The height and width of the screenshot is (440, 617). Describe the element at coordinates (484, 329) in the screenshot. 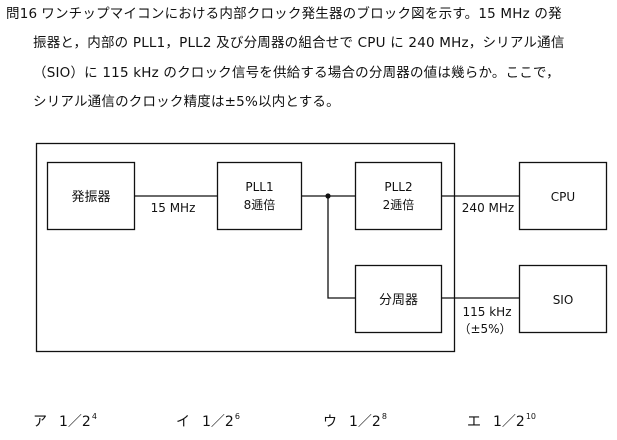

I see `sio-tolerance-label: （±5%）` at that location.